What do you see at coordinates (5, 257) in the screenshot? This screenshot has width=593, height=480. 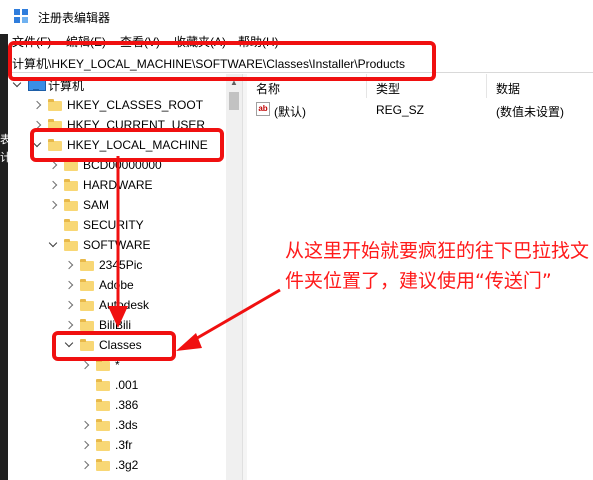 I see `background-window: 表 计` at bounding box center [5, 257].